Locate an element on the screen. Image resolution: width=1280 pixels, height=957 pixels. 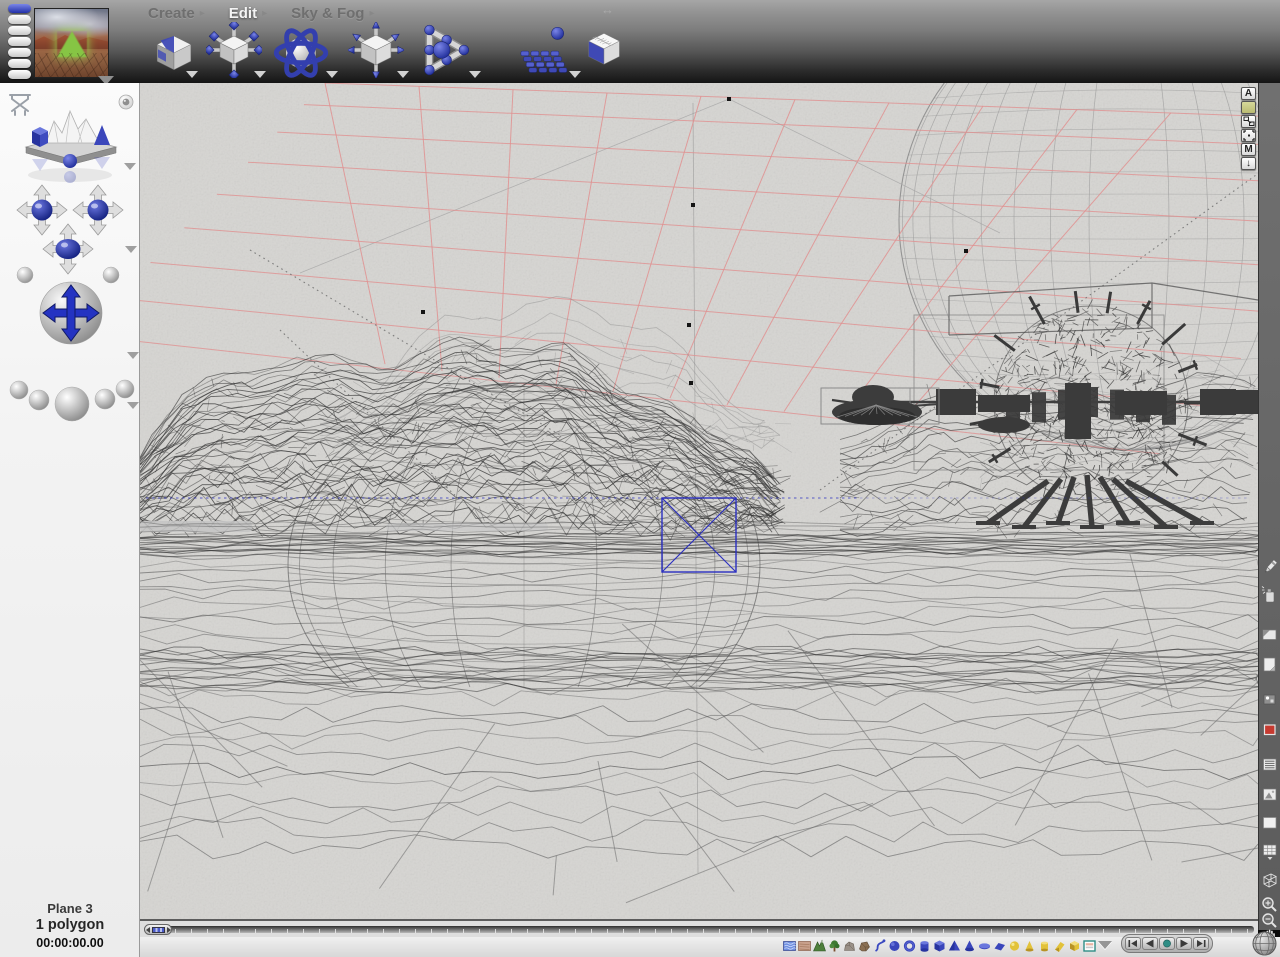
step-back-button is located at coordinates (1133, 943).